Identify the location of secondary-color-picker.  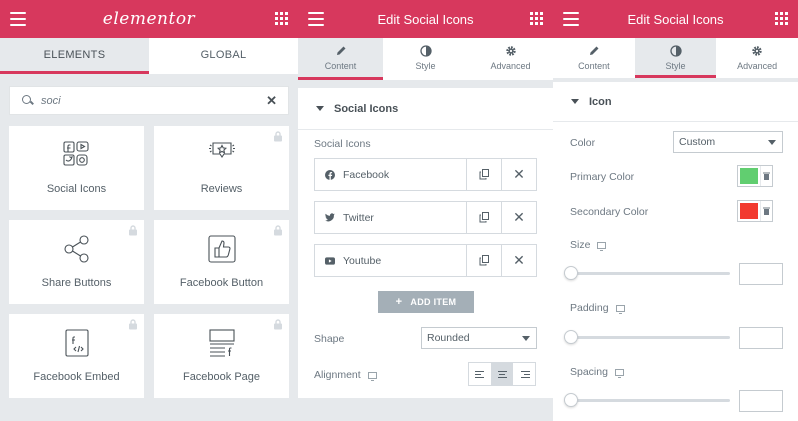
(755, 211).